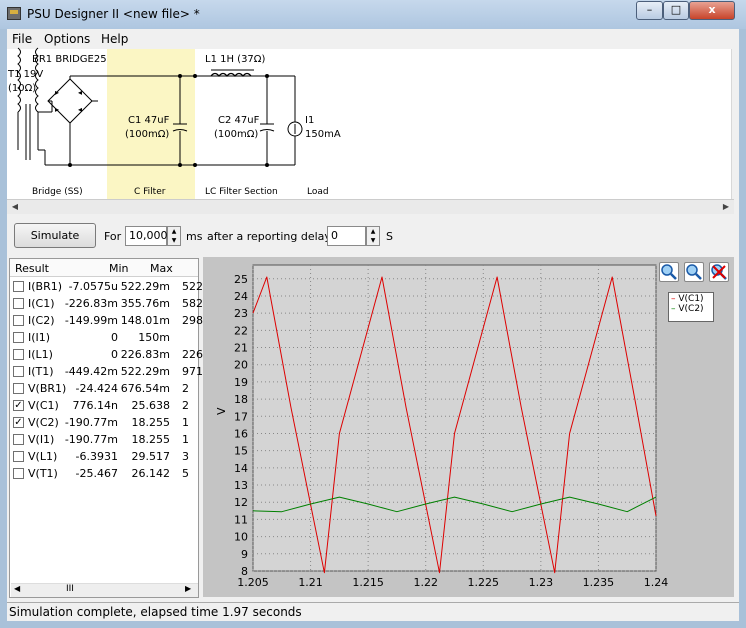 The image size is (746, 628). What do you see at coordinates (241, 416) in the screenshot?
I see `y-tick-label: 17` at bounding box center [241, 416].